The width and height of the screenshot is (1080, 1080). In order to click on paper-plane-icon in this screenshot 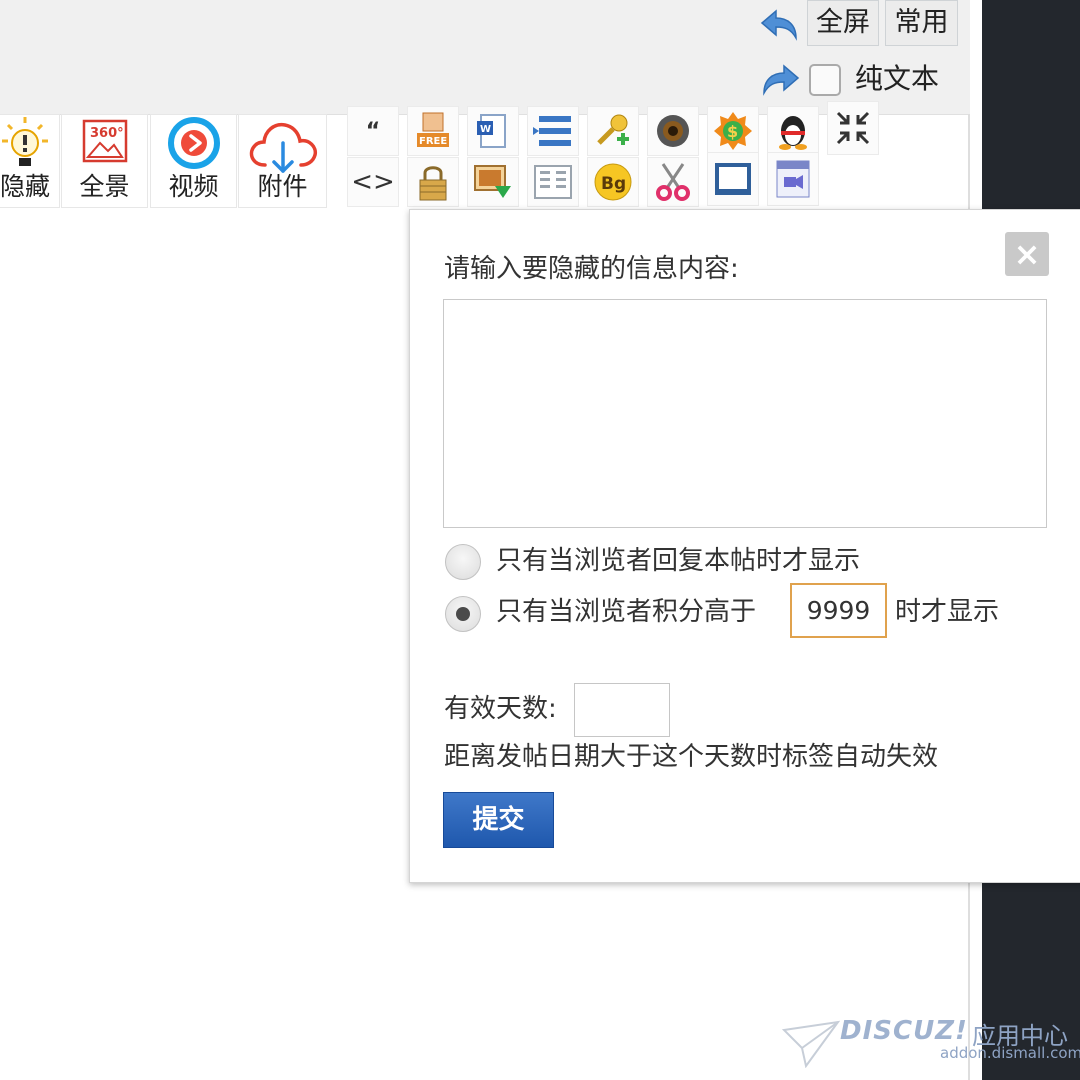, I will do `click(811, 1044)`.